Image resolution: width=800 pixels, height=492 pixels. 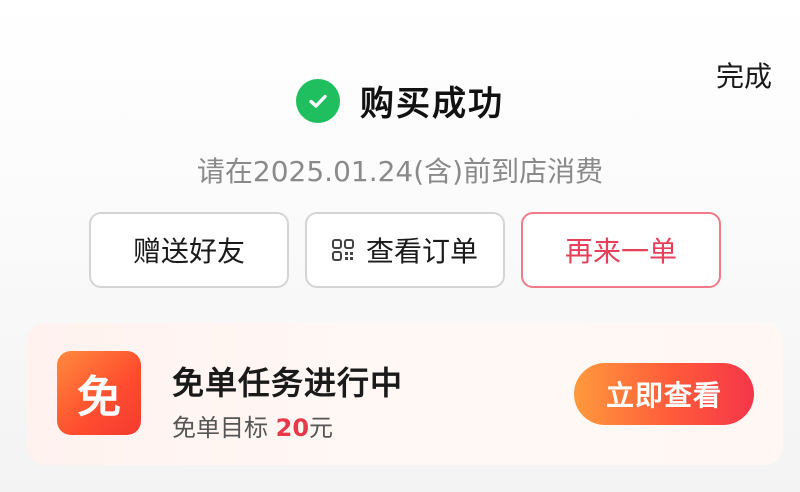 What do you see at coordinates (288, 383) in the screenshot?
I see `free-task-title: 免单任务进行中` at bounding box center [288, 383].